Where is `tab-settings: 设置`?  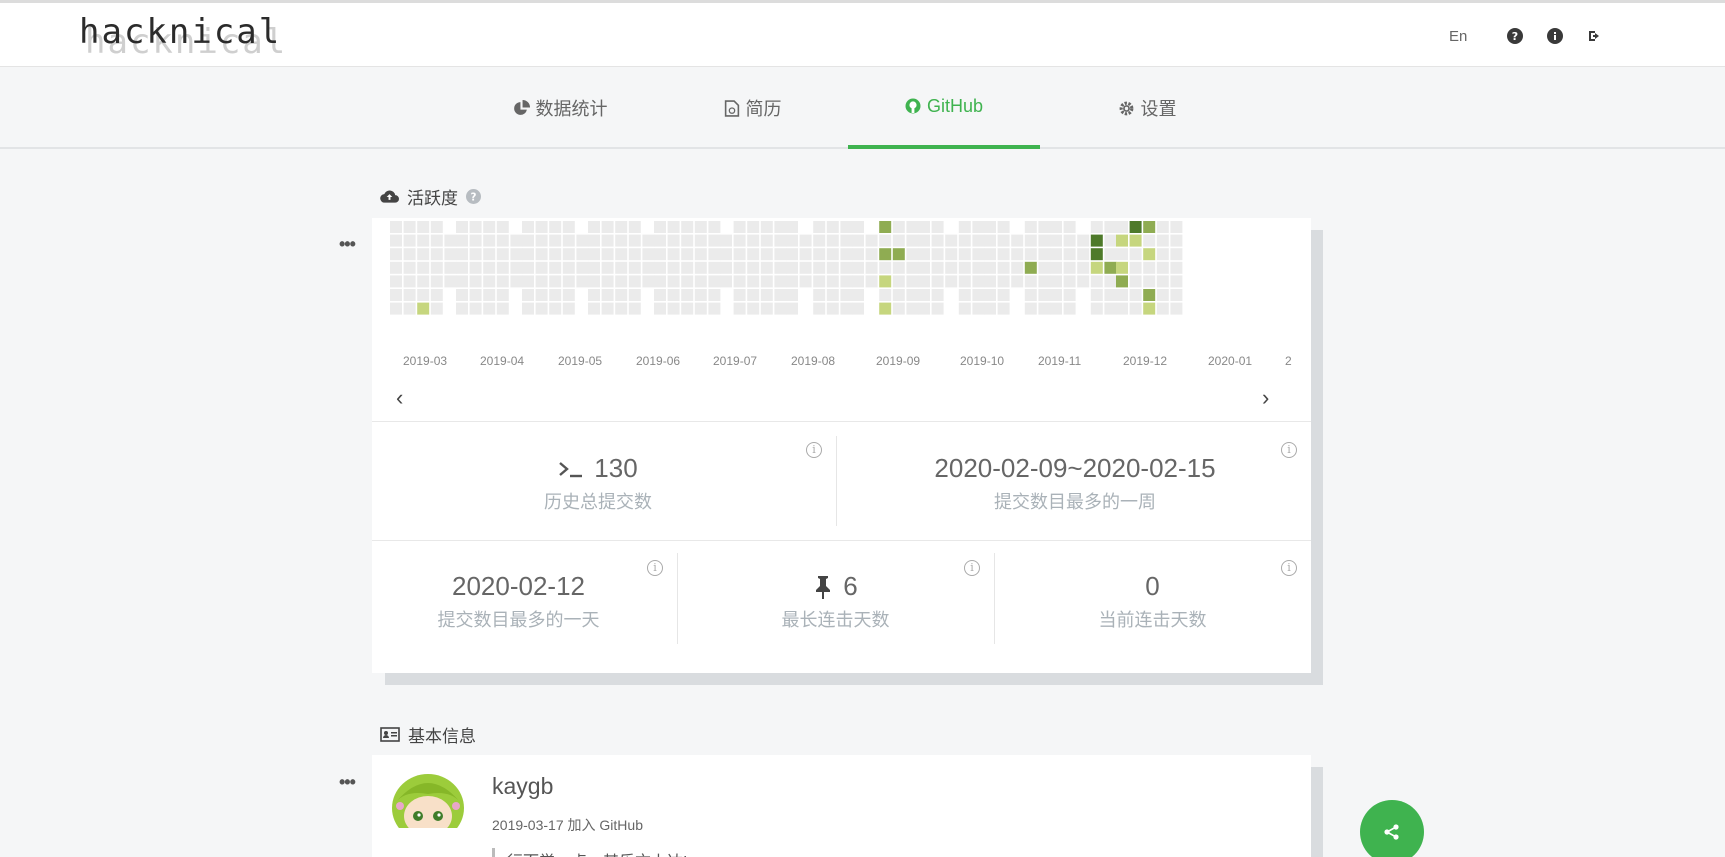 tab-settings: 设置 is located at coordinates (1147, 108).